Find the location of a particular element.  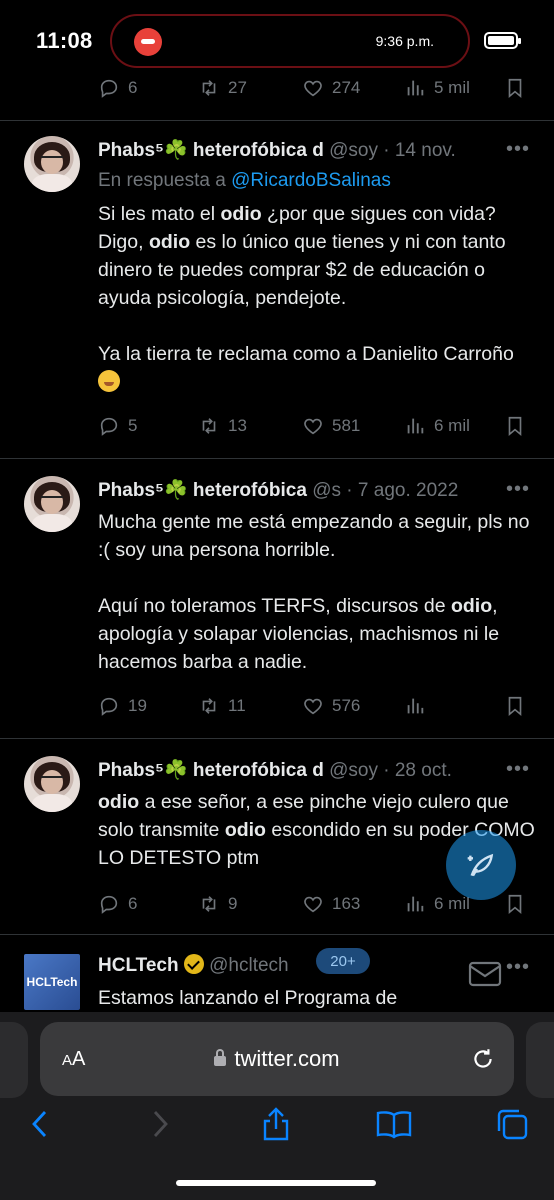

tweet-date: · 28 oct. is located at coordinates (417, 770).